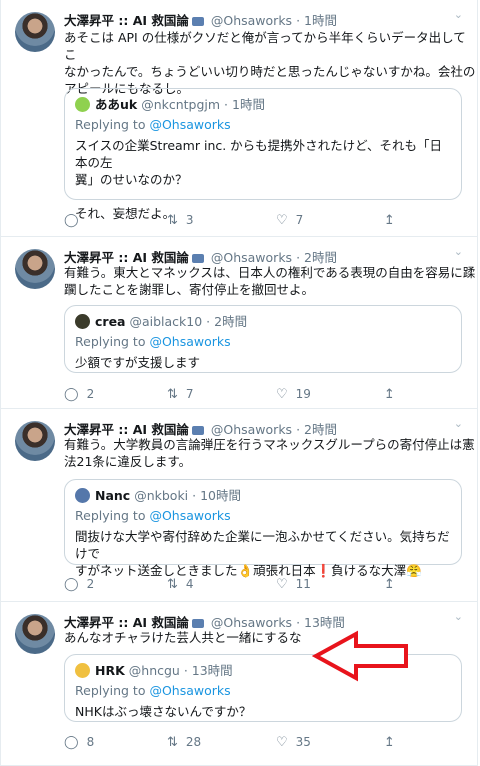 Image resolution: width=480 pixels, height=766 pixels. I want to click on quote-text-line: スイスの企業Streamr inc. からも提携外されたけど、それも「日本の左, so click(259, 154).